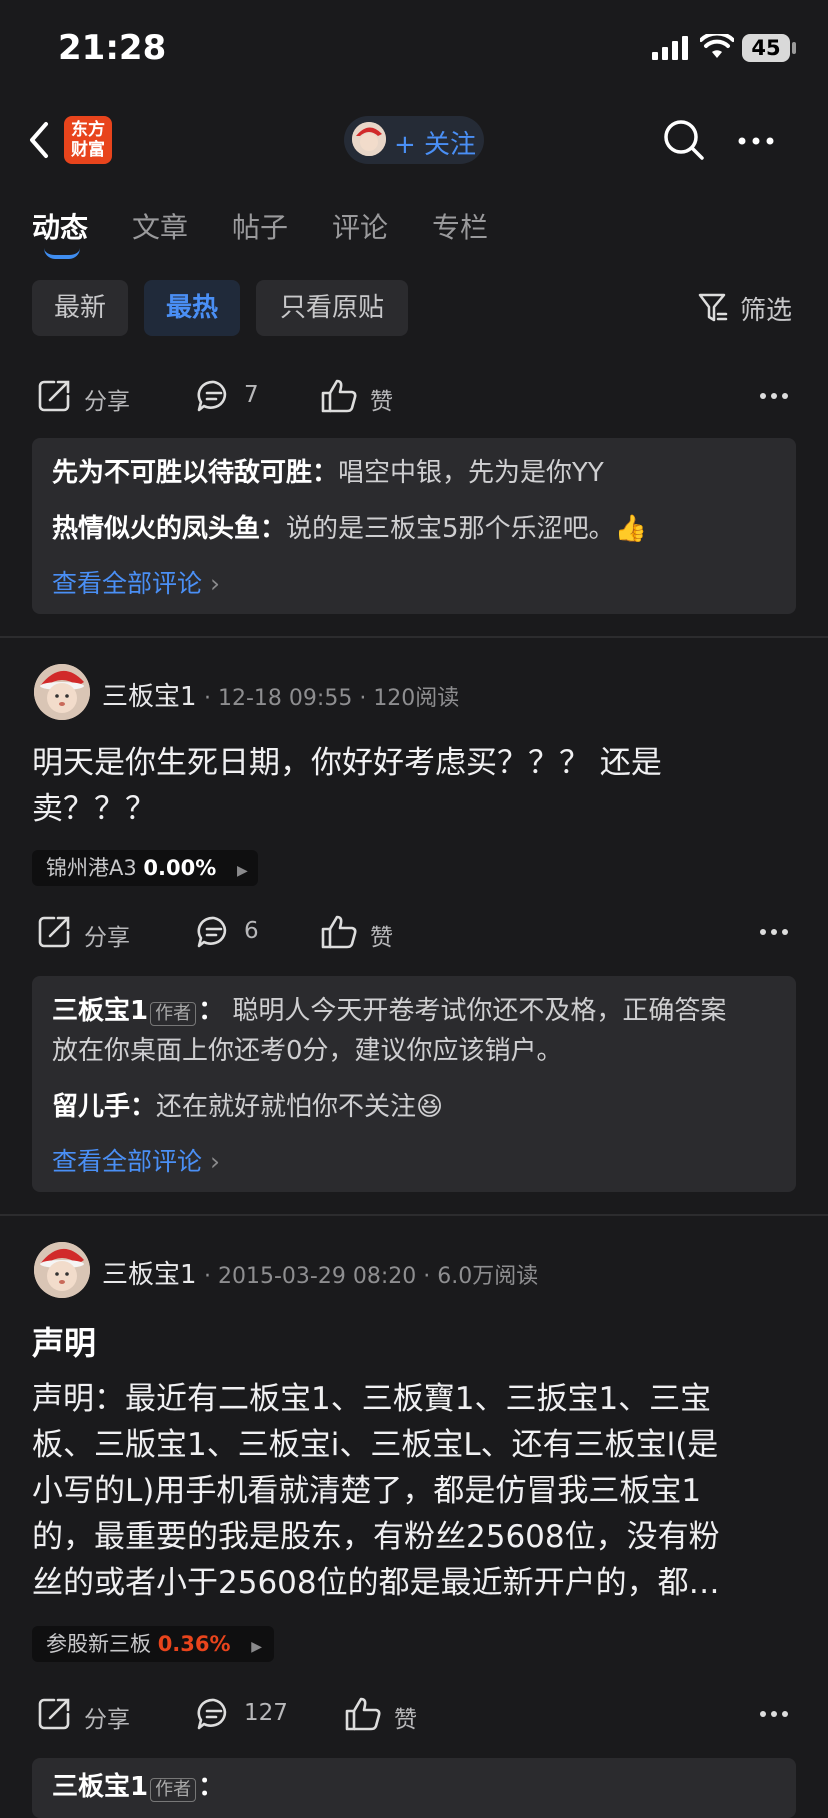 The width and height of the screenshot is (828, 1818). What do you see at coordinates (317, 1276) in the screenshot?
I see `post-date: 2015-03-29 08:20` at bounding box center [317, 1276].